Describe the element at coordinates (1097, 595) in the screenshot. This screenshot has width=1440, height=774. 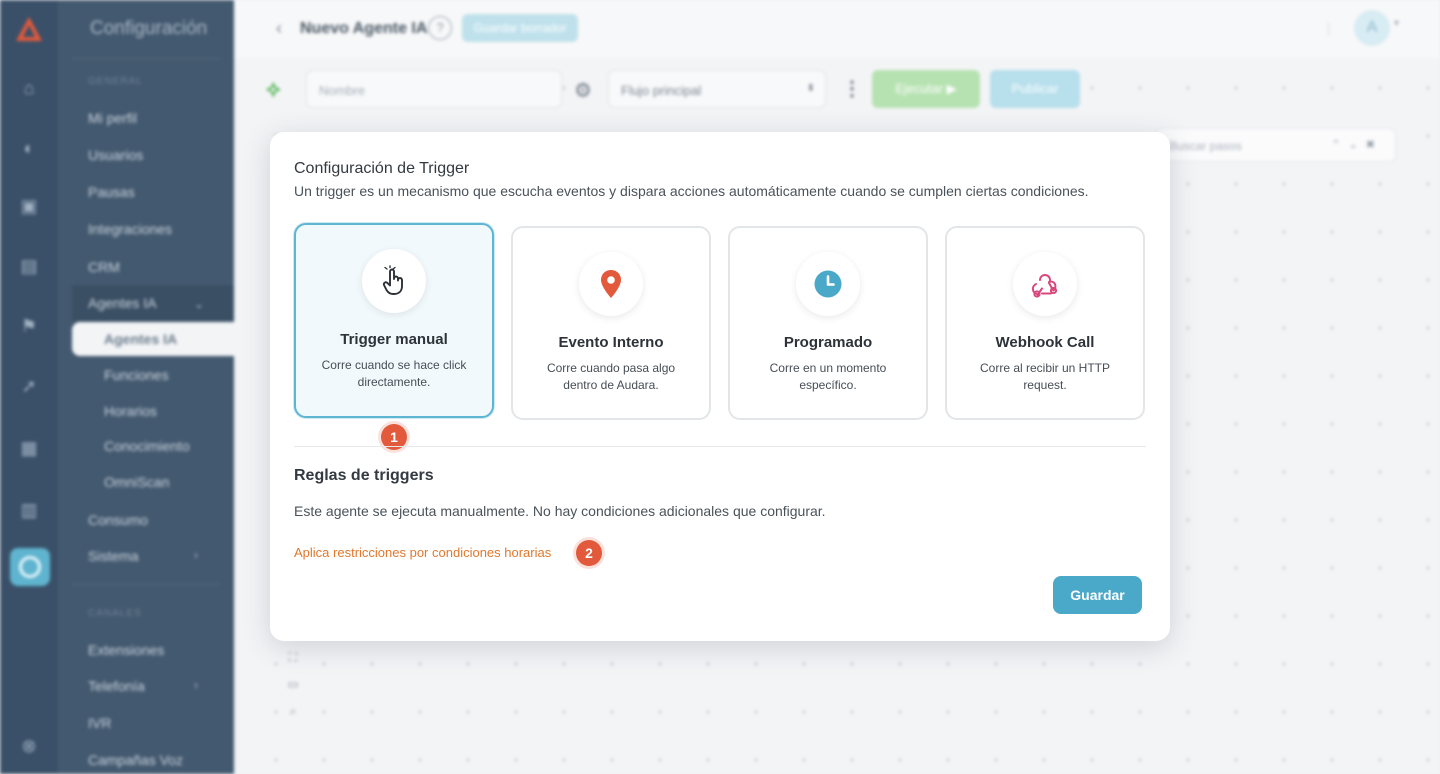
I see `save-button: Guardar` at that location.